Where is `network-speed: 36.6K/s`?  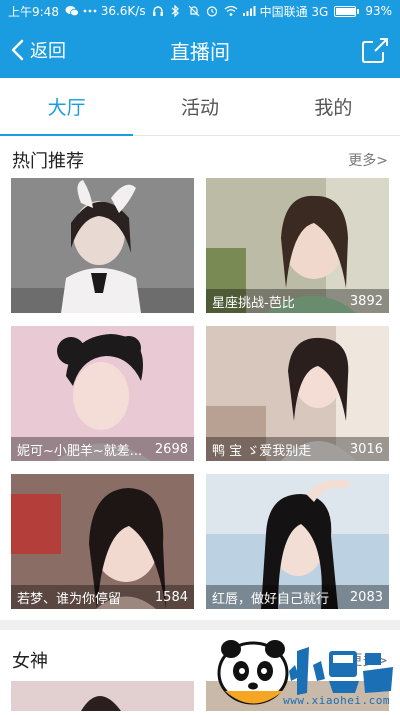
network-speed: 36.6K/s is located at coordinates (123, 11).